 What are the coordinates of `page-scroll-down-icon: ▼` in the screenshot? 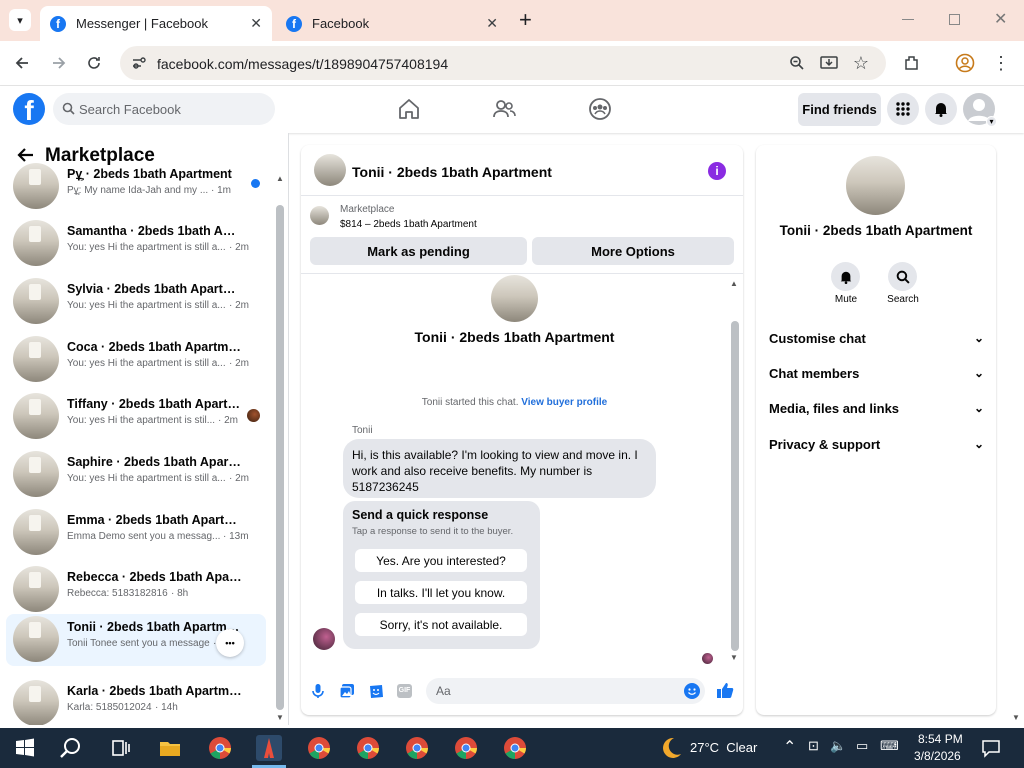 It's located at (1016, 717).